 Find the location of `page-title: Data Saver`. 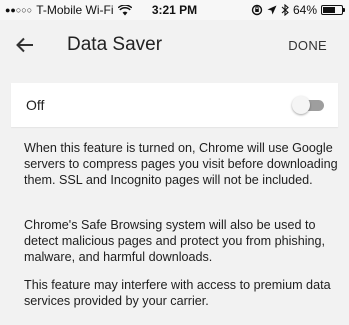

page-title: Data Saver is located at coordinates (115, 44).